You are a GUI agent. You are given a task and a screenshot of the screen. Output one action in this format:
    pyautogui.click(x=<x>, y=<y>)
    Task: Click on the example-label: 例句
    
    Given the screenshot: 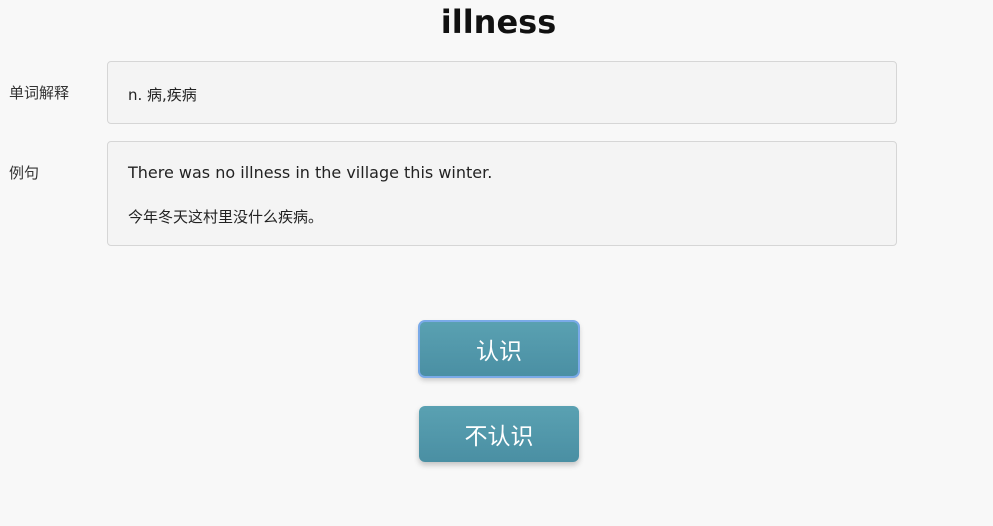 What is the action you would take?
    pyautogui.click(x=24, y=173)
    